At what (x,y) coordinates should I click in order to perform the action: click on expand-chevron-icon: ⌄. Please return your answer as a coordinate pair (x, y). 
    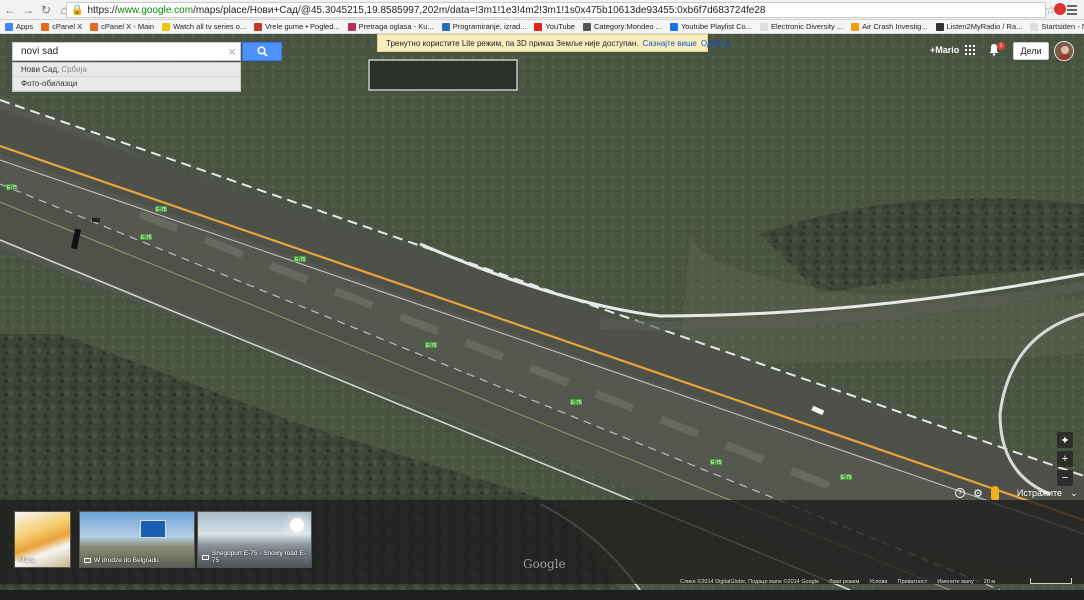
    Looking at the image, I should click on (1074, 493).